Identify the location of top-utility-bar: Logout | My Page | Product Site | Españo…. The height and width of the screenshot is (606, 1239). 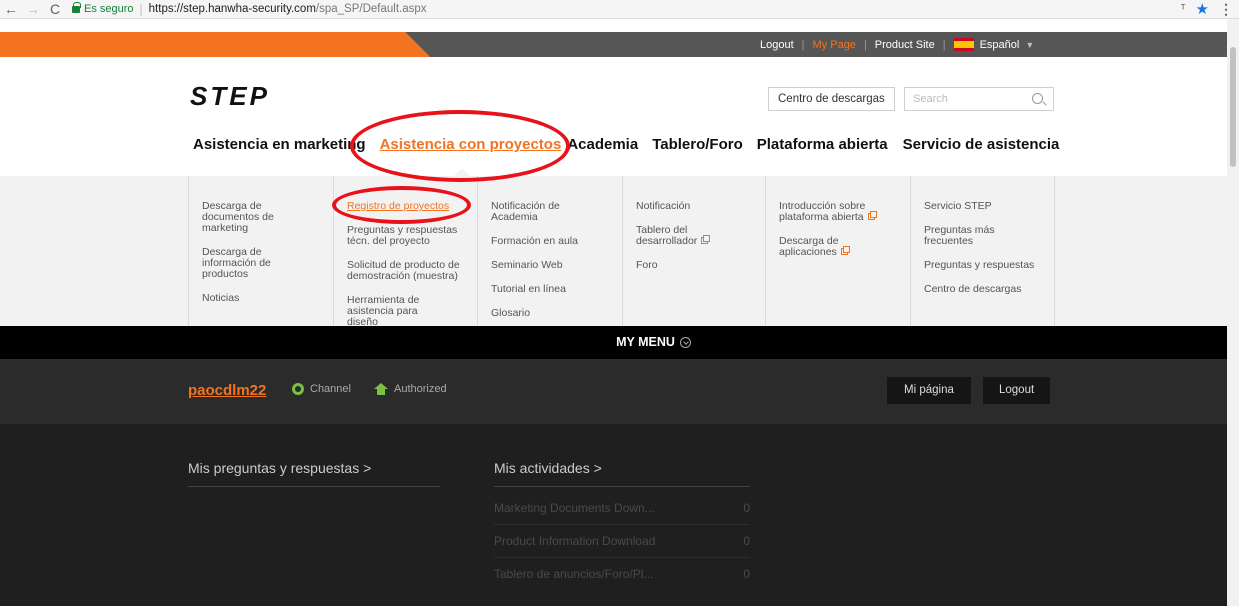
(613, 44).